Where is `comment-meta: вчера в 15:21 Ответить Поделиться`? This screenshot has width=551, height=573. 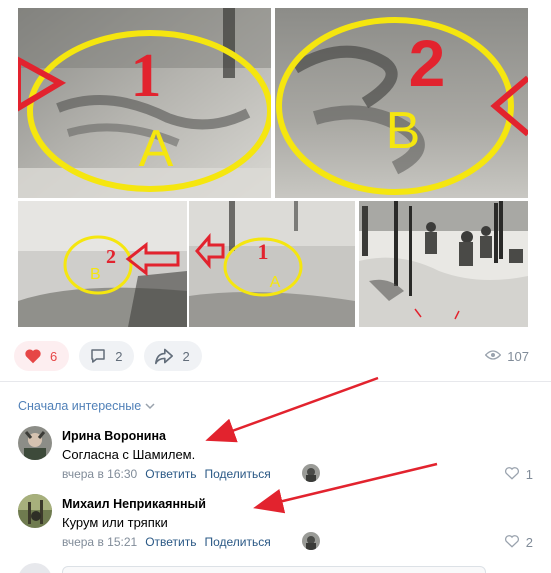 comment-meta: вчера в 15:21 Ответить Поделиться is located at coordinates (166, 542).